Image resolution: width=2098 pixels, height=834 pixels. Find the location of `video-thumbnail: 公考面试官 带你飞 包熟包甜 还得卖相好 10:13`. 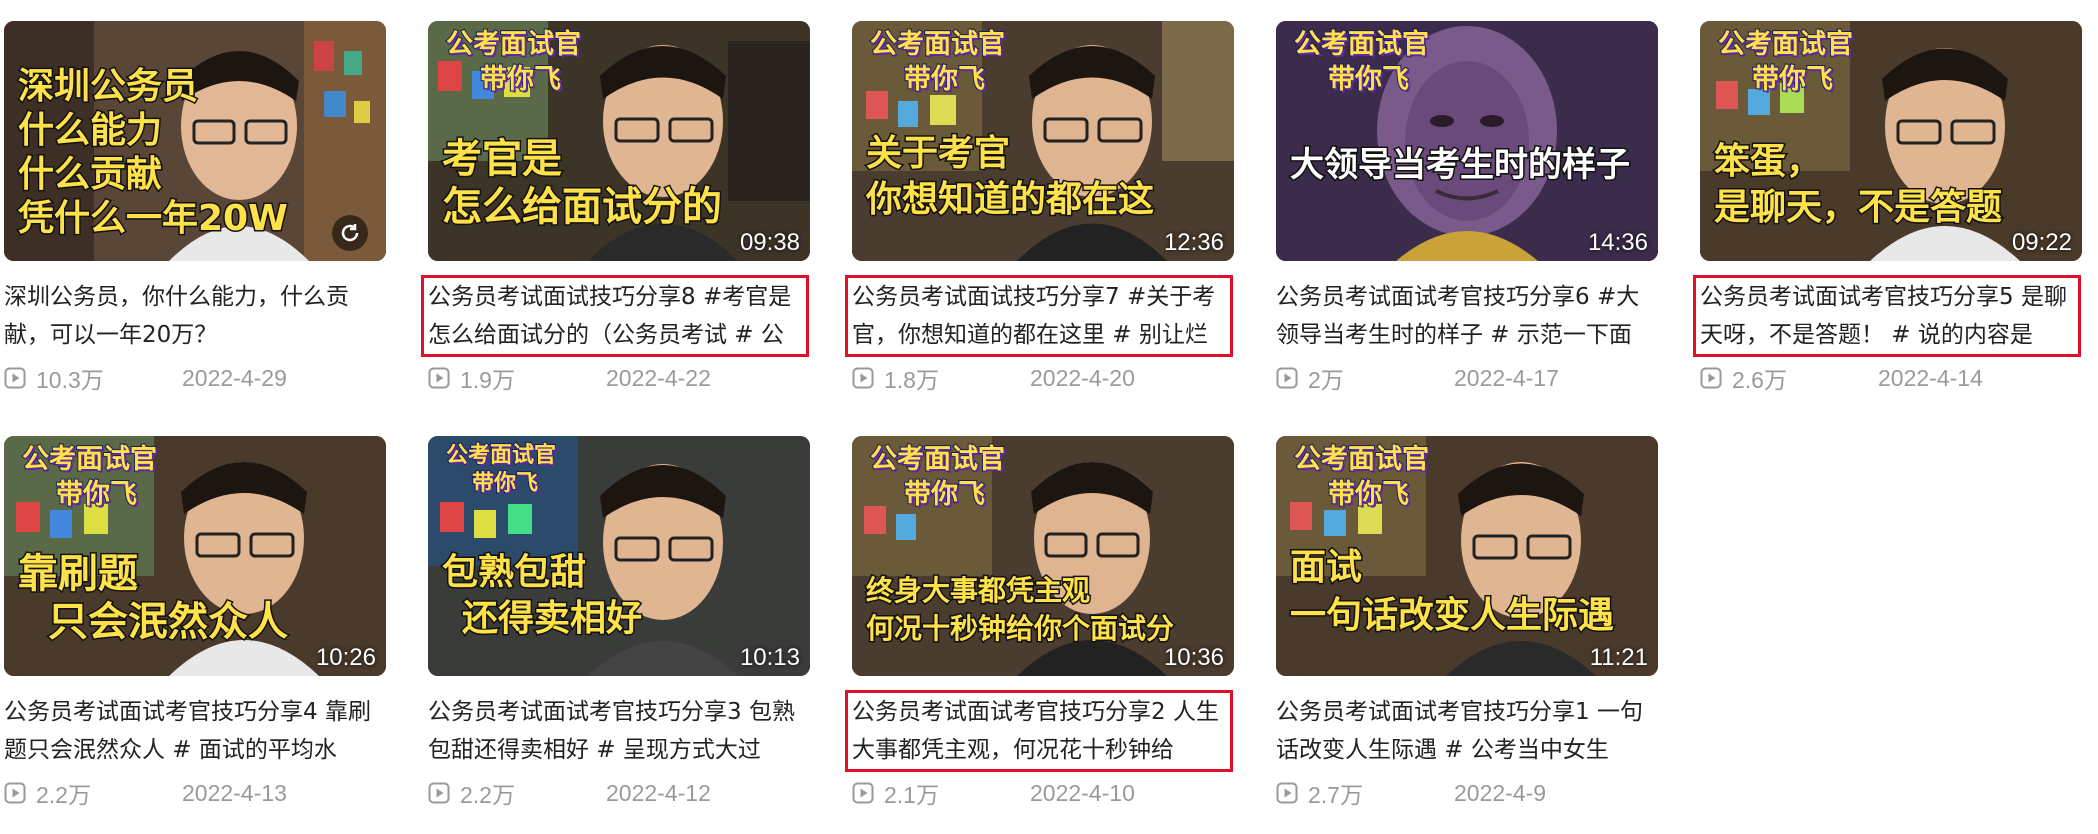

video-thumbnail: 公考面试官 带你飞 包熟包甜 还得卖相好 10:13 is located at coordinates (619, 556).